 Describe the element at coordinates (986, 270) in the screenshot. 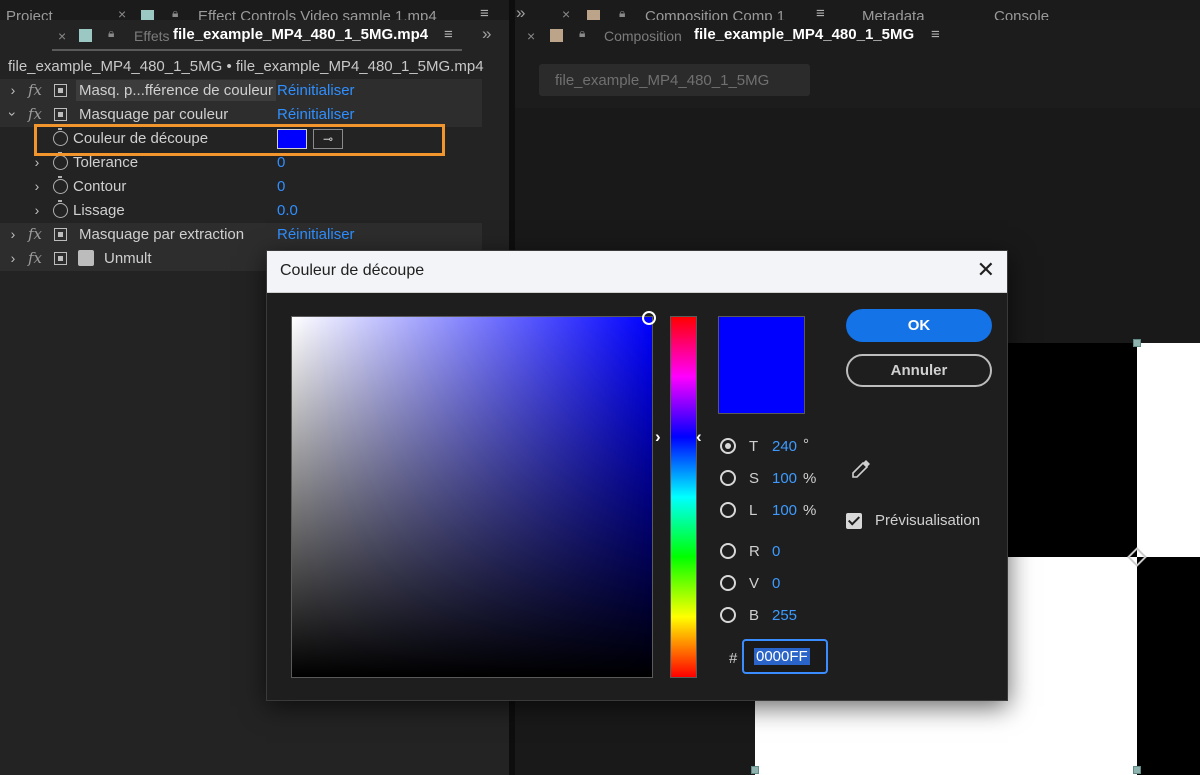

I see `close-icon: ✕` at that location.